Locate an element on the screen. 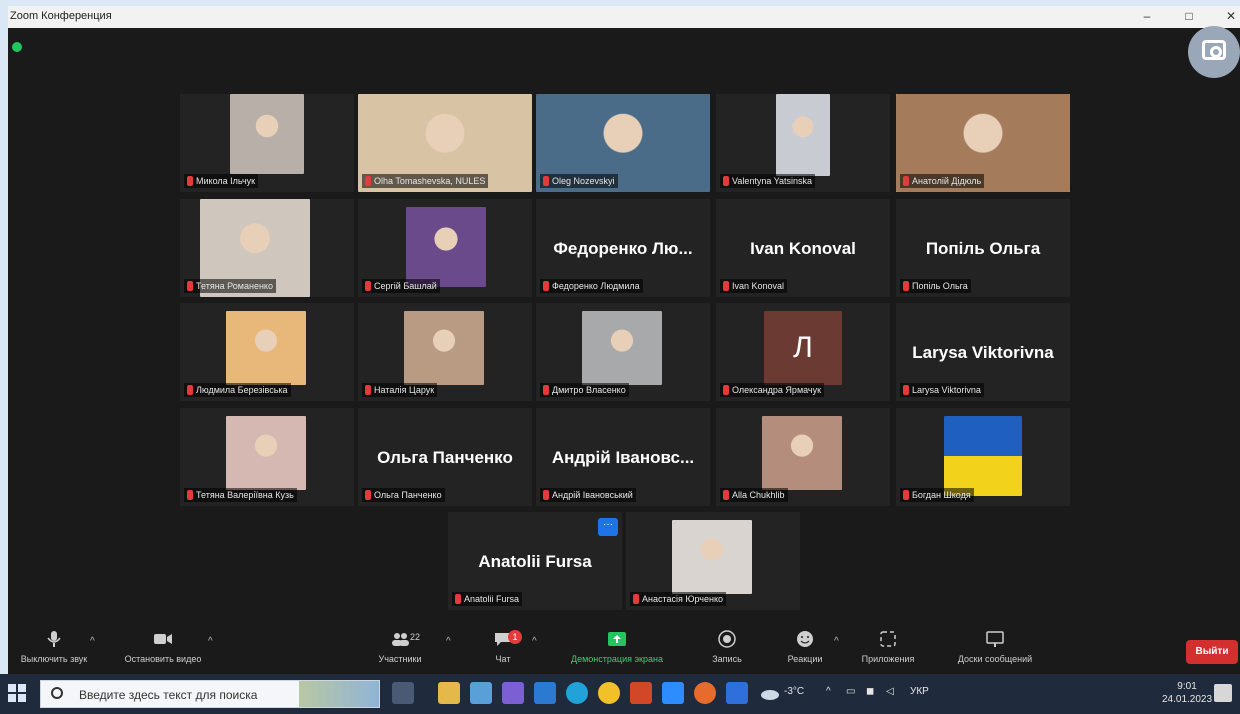  windows-start-icon is located at coordinates (17, 693).